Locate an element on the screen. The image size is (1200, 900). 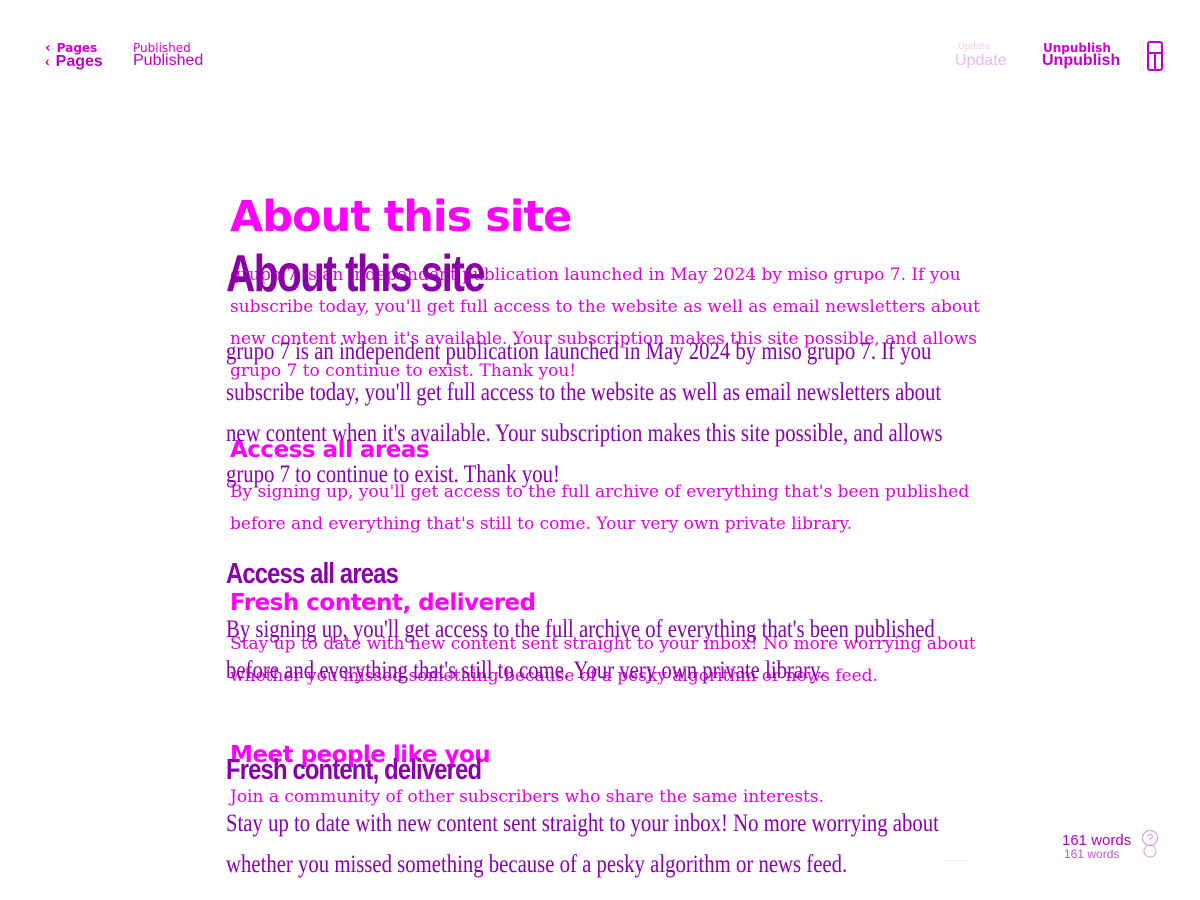
update-button: Update is located at coordinates (981, 61).